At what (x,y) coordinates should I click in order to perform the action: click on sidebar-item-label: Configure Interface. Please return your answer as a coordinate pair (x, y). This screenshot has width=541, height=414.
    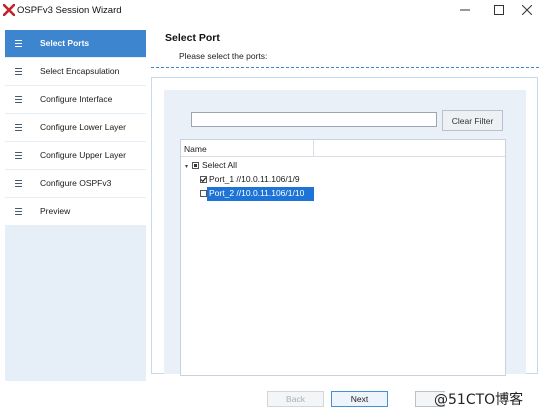
    Looking at the image, I should click on (76, 99).